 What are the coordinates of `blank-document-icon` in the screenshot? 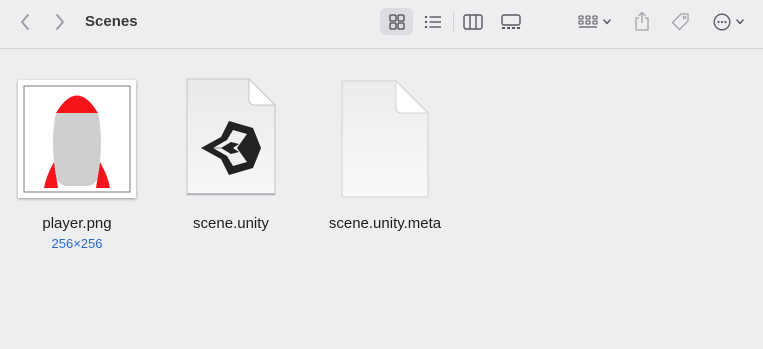 It's located at (385, 138).